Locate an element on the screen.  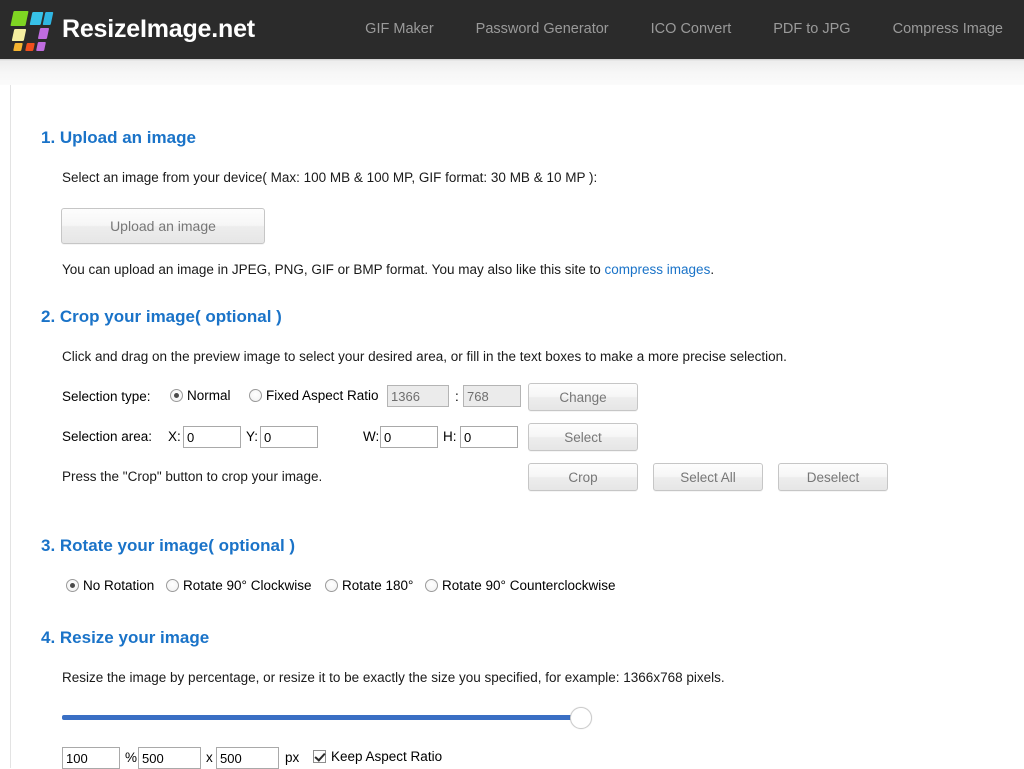
upload-note-text-2: . is located at coordinates (712, 269).